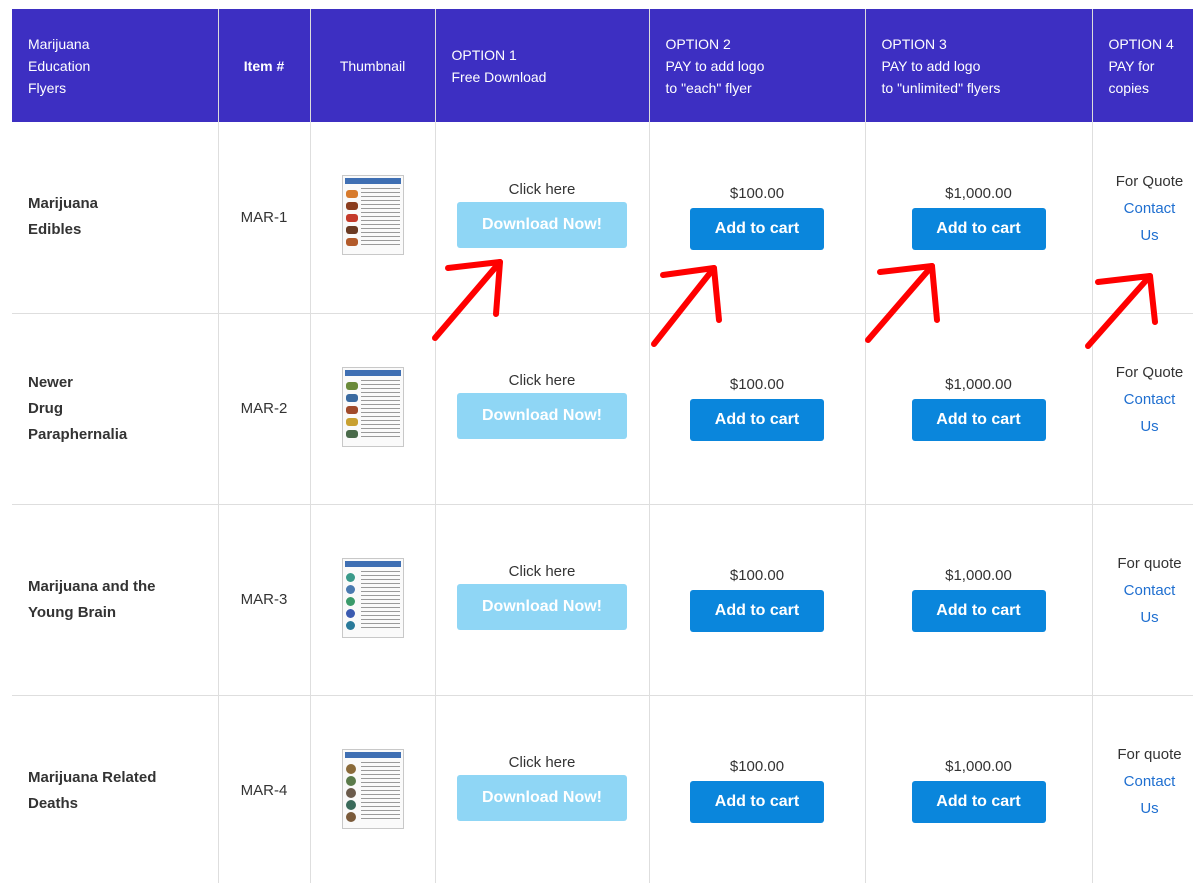 Image resolution: width=1193 pixels, height=883 pixels. Describe the element at coordinates (264, 789) in the screenshot. I see `item-number: MAR-4` at that location.